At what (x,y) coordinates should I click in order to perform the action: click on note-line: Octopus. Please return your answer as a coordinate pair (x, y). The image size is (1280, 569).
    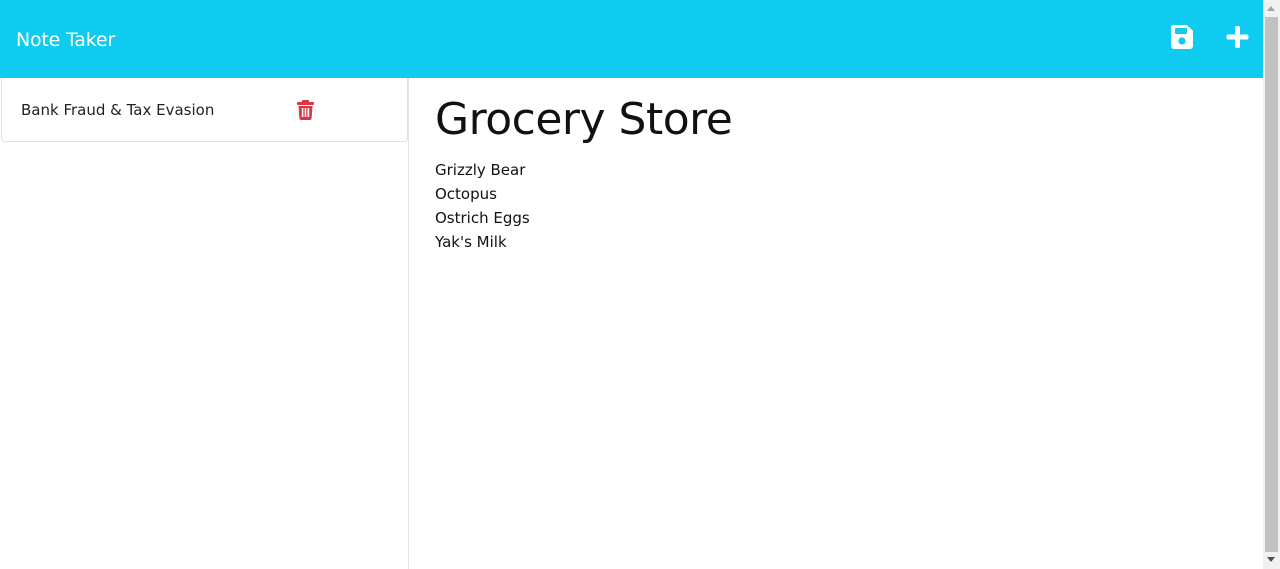
    Looking at the image, I should click on (466, 194).